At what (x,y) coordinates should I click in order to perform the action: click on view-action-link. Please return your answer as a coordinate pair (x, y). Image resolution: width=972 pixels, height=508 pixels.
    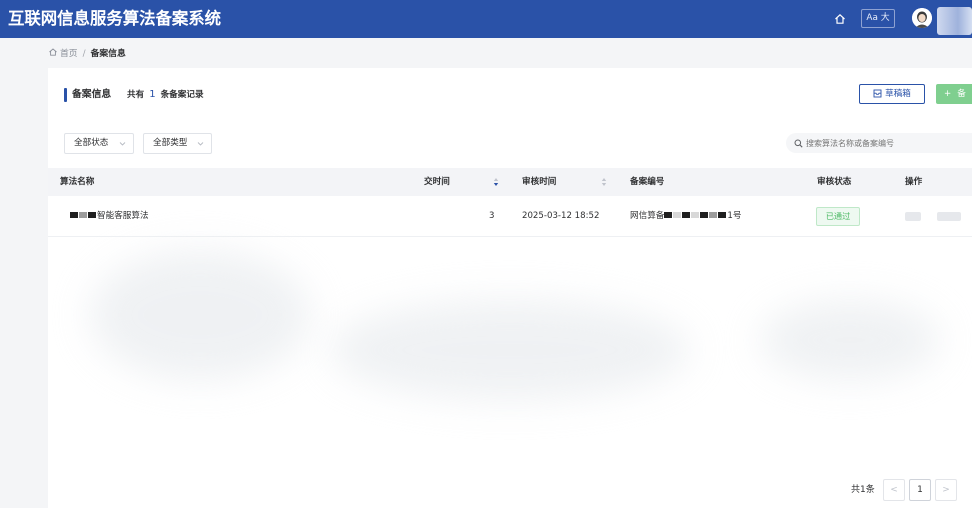
    Looking at the image, I should click on (913, 216).